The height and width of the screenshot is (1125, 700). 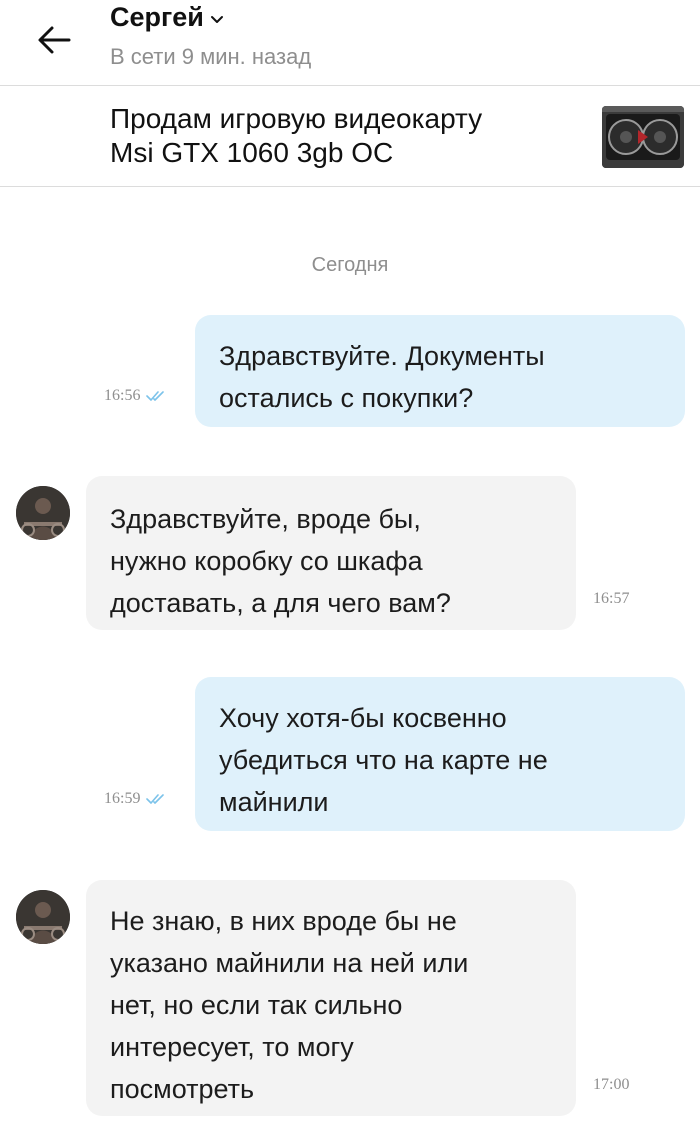 I want to click on chevron-down-icon, so click(x=216, y=19).